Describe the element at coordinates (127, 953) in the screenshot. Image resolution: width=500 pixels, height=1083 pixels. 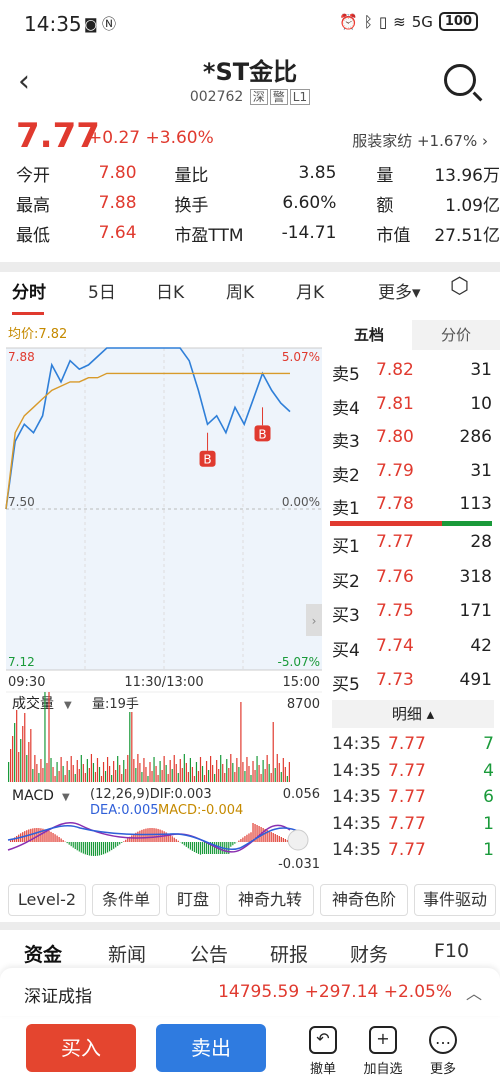
I see `tab-news: 新闻` at that location.